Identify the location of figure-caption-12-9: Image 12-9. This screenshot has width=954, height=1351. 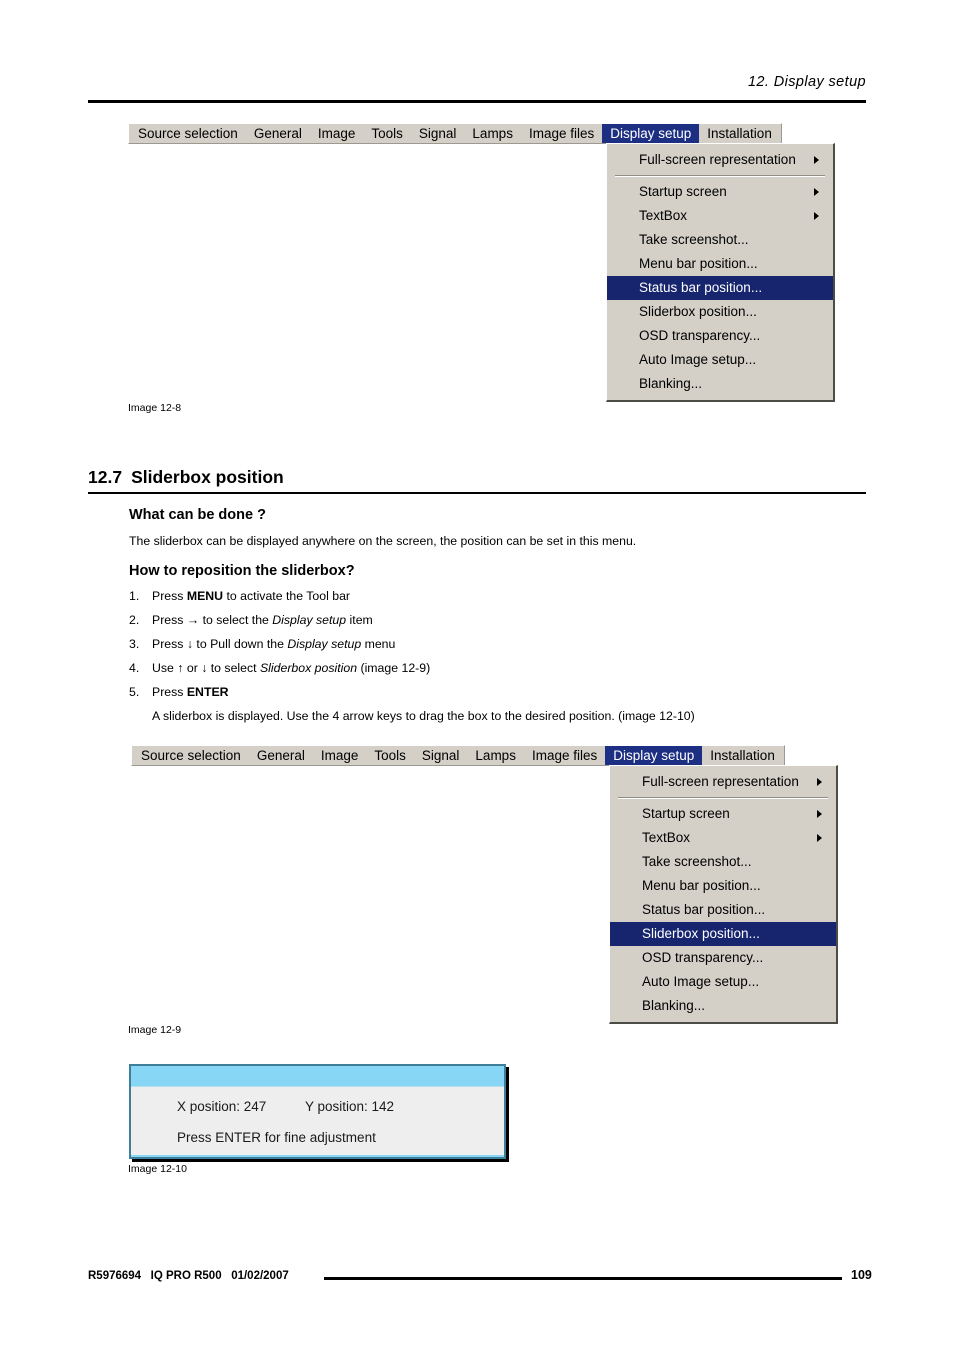
(155, 1030).